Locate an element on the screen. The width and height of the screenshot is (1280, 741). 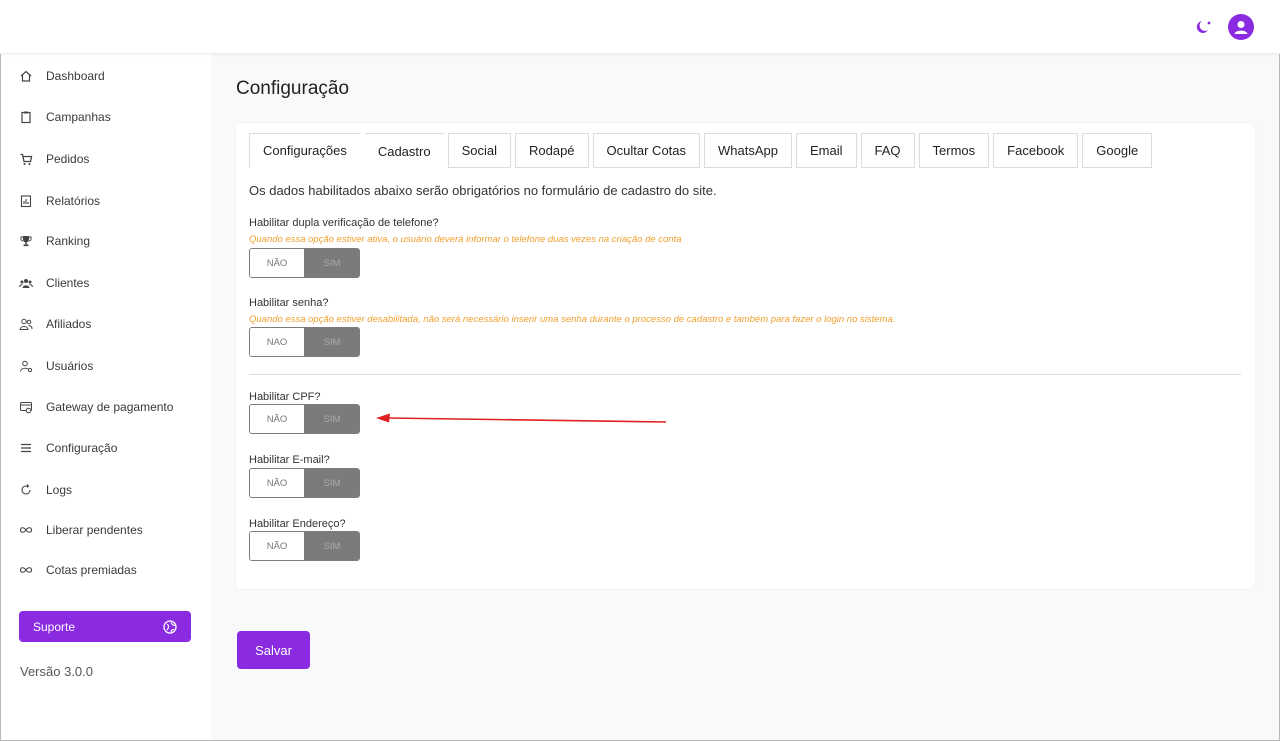
toggle-off-option: NAO is located at coordinates (277, 342).